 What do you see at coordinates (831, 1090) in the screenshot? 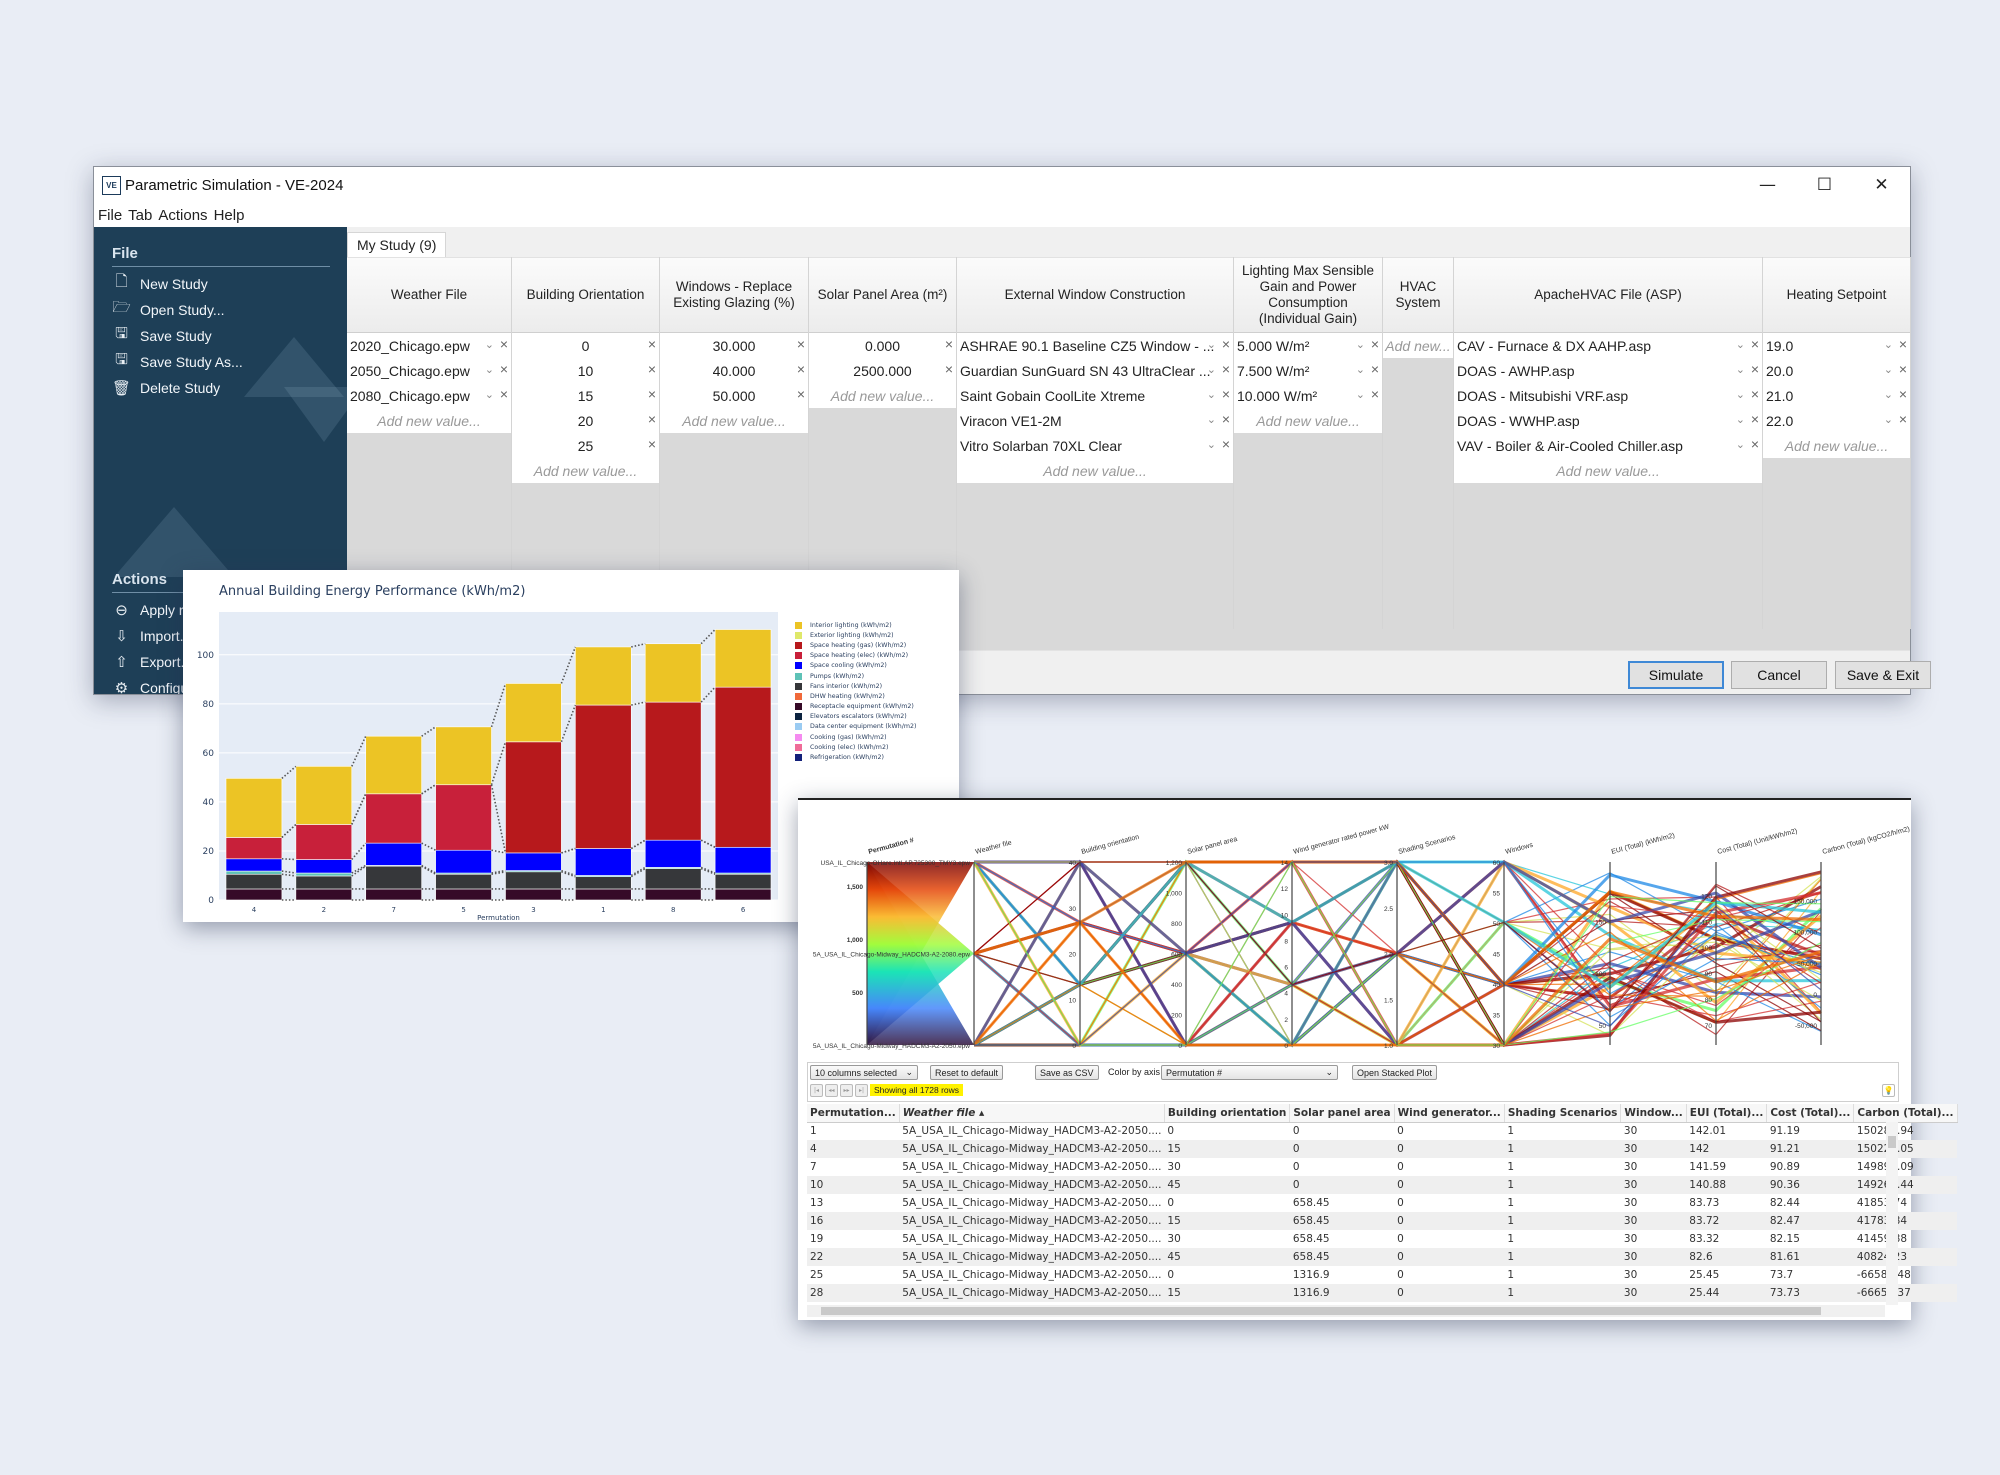
I see `prev-page-icon: ◂◂` at bounding box center [831, 1090].